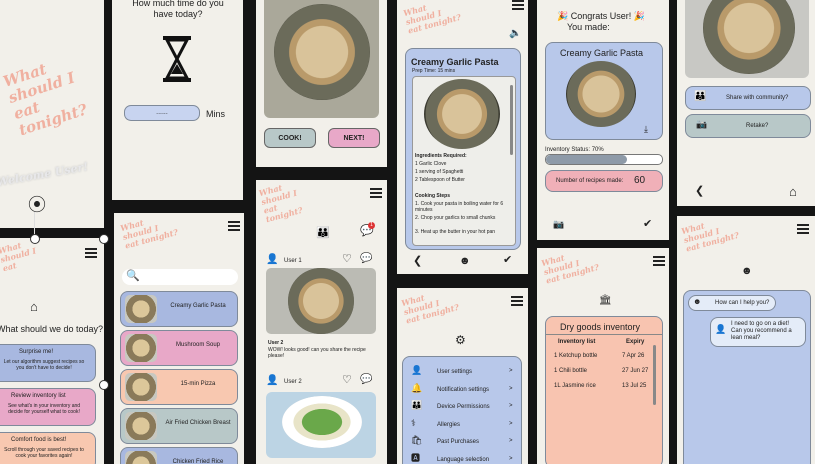 The image size is (815, 464). Describe the element at coordinates (177, 59) in the screenshot. I see `hourglass-icon` at that location.